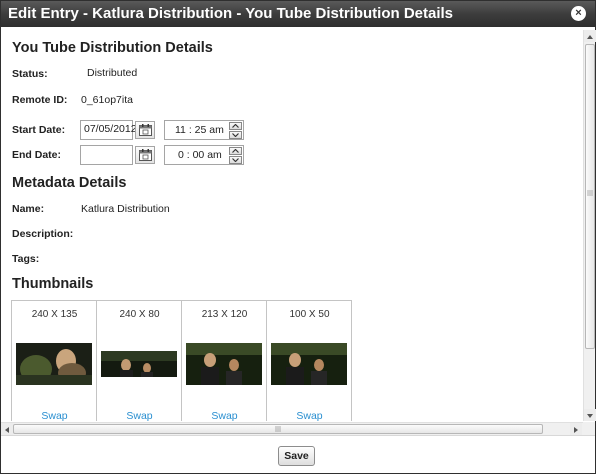  I want to click on scroll-up-button, so click(590, 36).